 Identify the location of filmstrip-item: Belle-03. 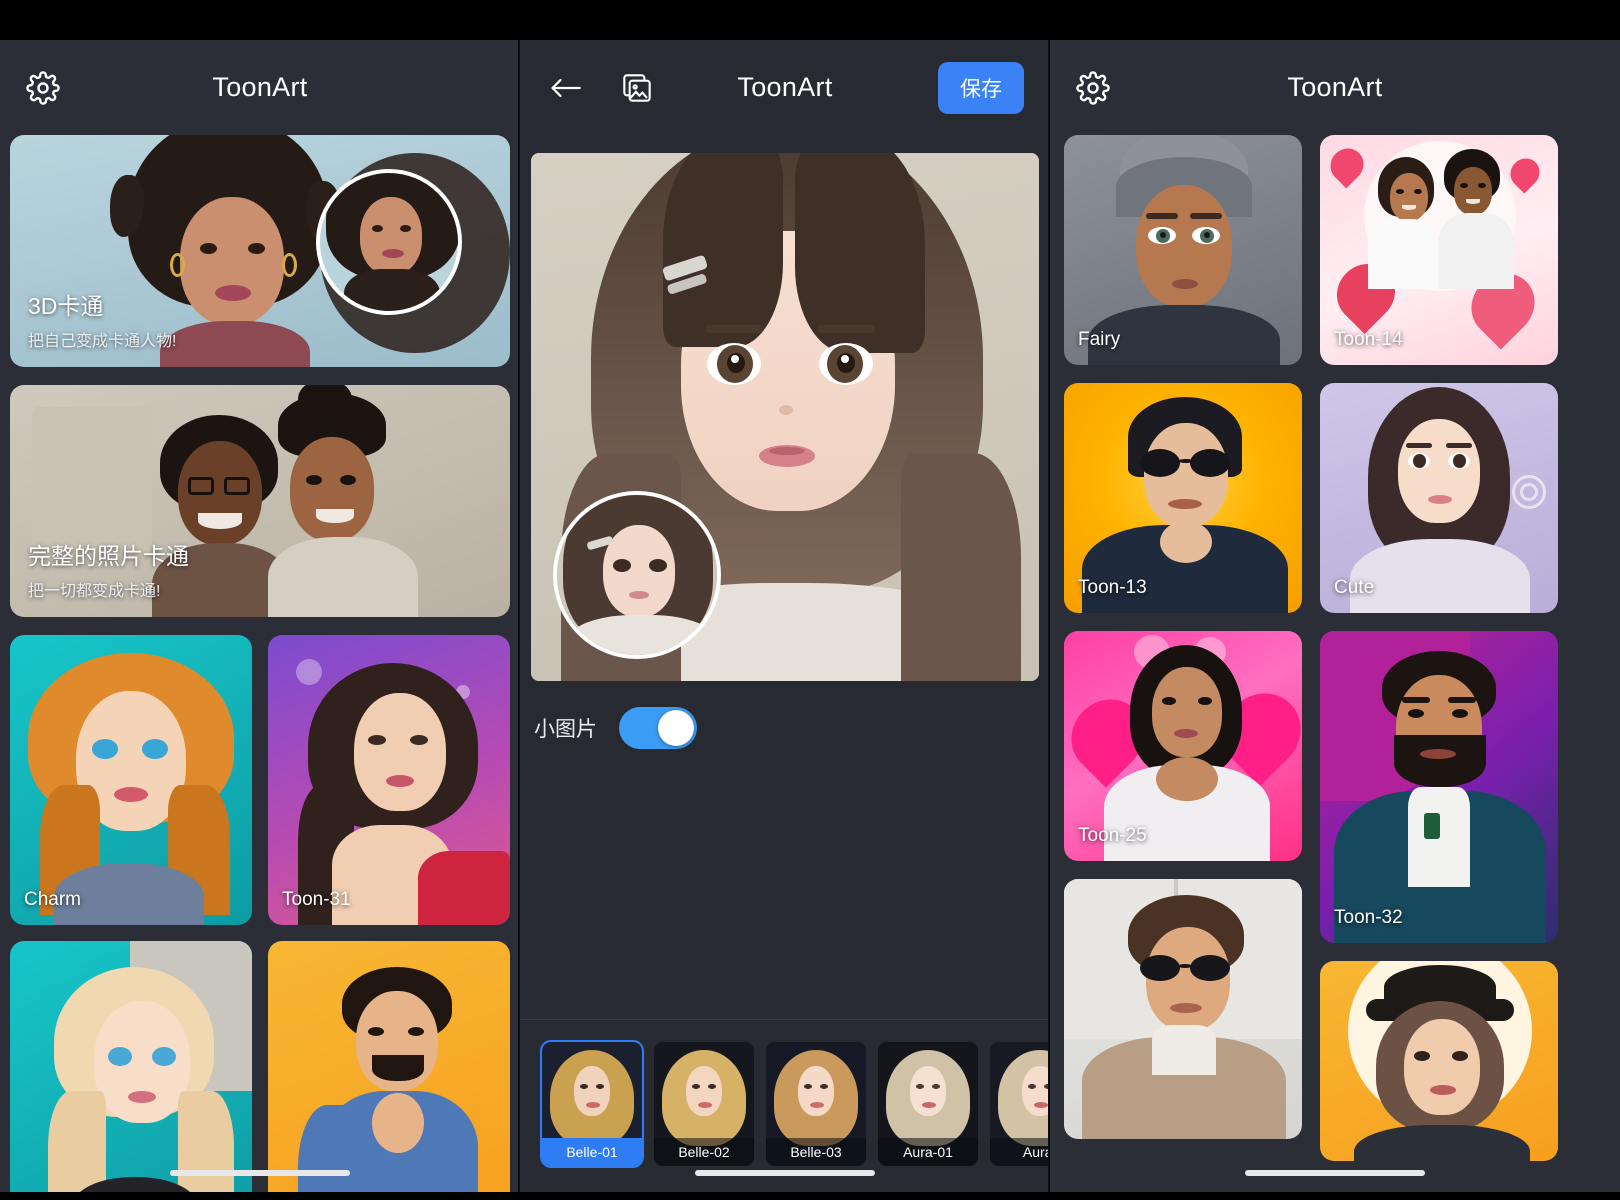
(816, 1104).